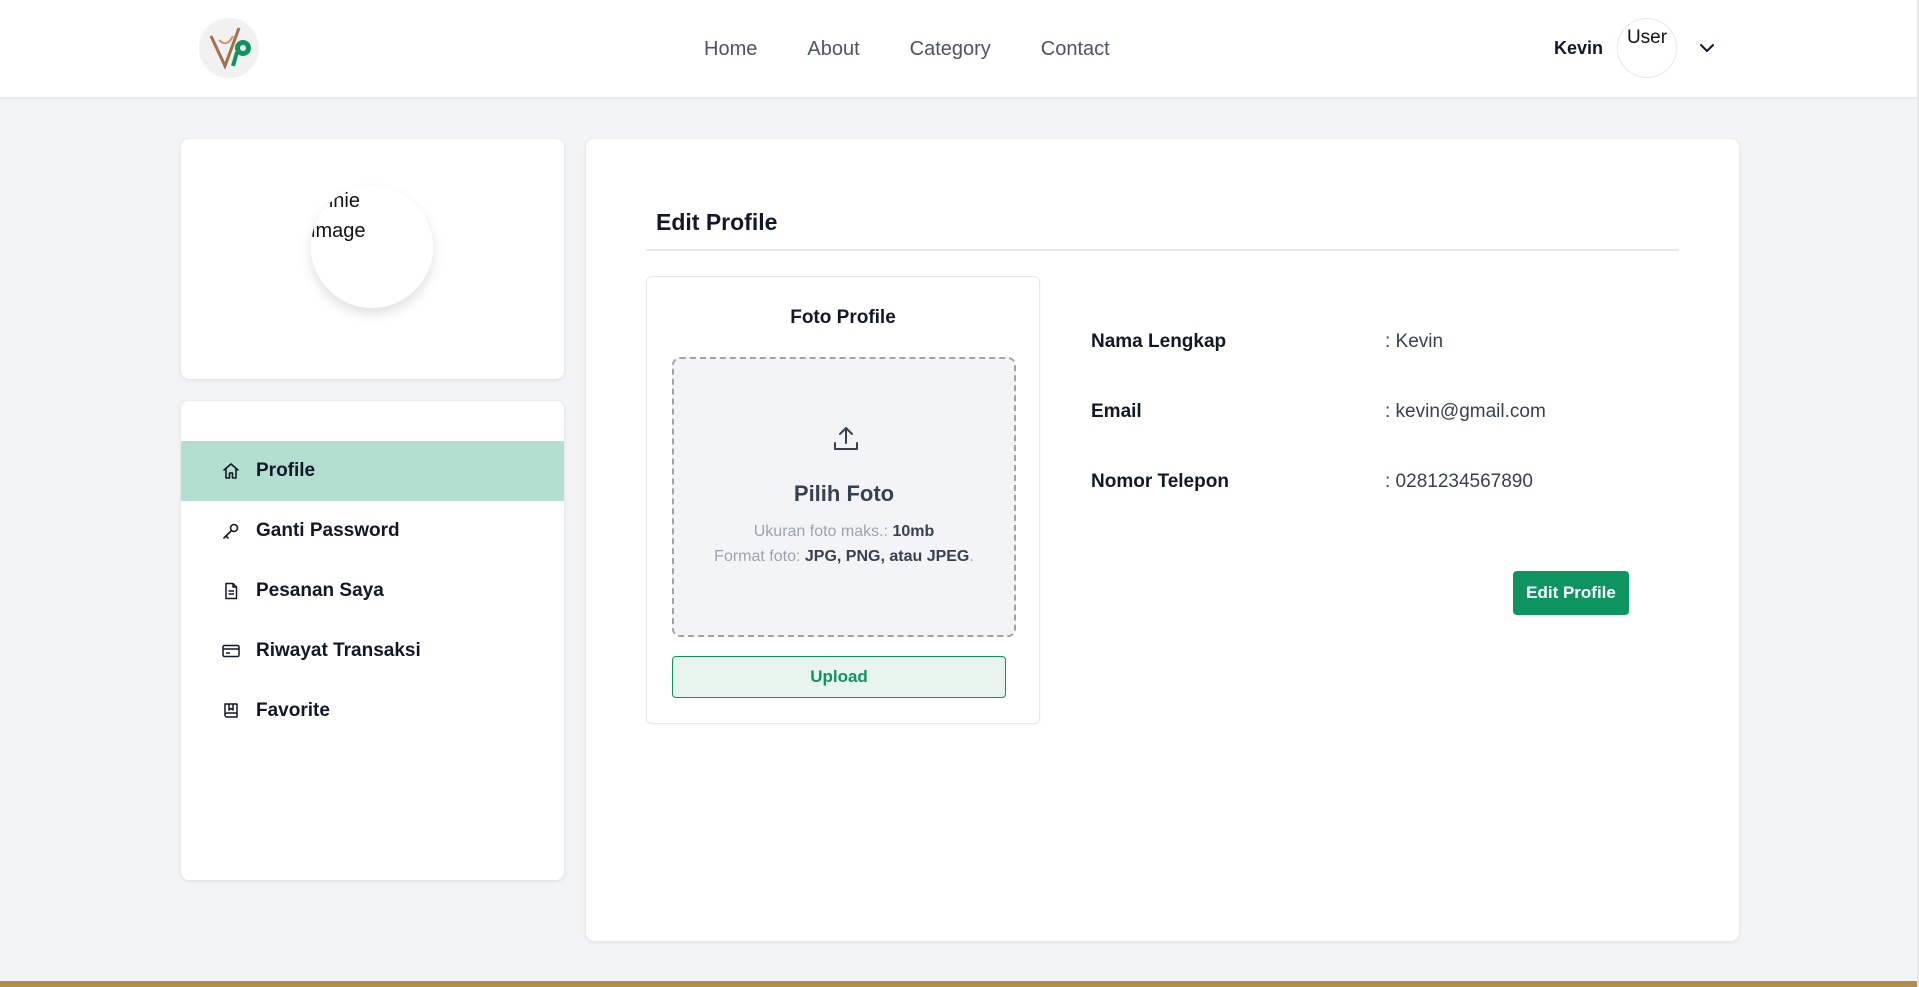 The width and height of the screenshot is (1919, 987). What do you see at coordinates (887, 556) in the screenshot?
I see `photo-format-value: JPG, PNG, atau JPEG` at bounding box center [887, 556].